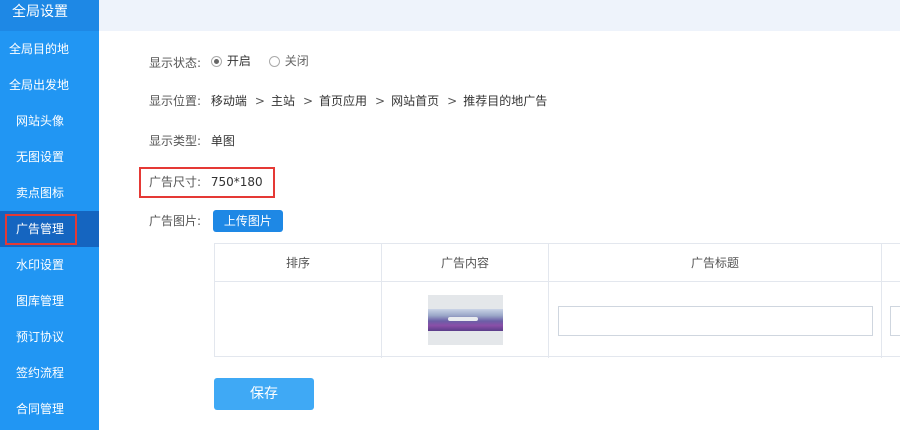 The image size is (900, 430). Describe the element at coordinates (465, 263) in the screenshot. I see `column-header-content: 广告内容` at that location.